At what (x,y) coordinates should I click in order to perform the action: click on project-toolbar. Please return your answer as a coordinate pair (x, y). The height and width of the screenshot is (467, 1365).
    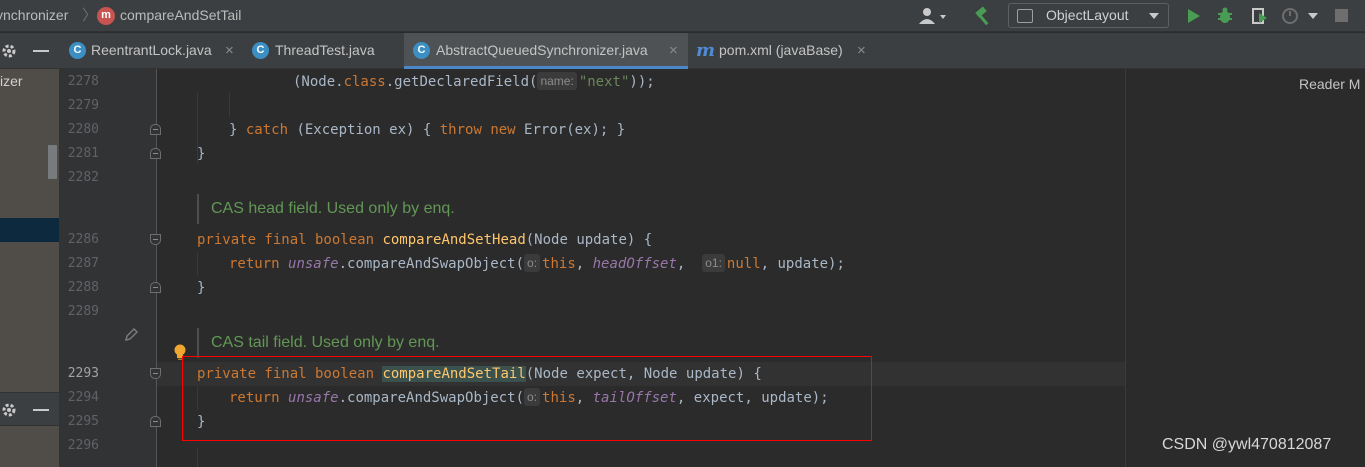
    Looking at the image, I should click on (29, 51).